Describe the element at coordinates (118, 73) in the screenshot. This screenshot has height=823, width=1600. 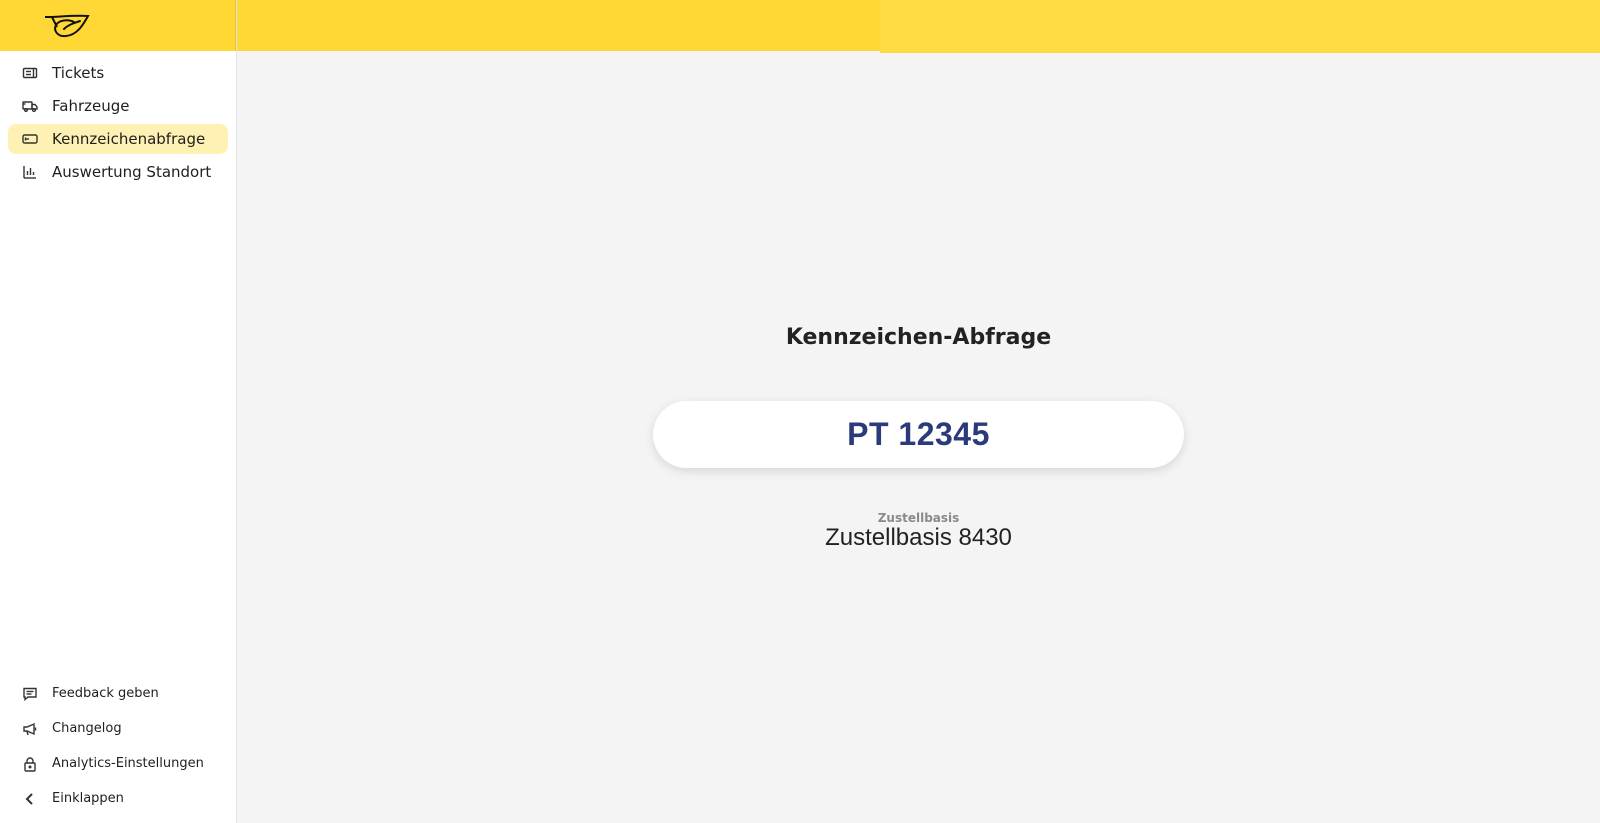
I see `sidebar-item-tickets: Tickets` at that location.